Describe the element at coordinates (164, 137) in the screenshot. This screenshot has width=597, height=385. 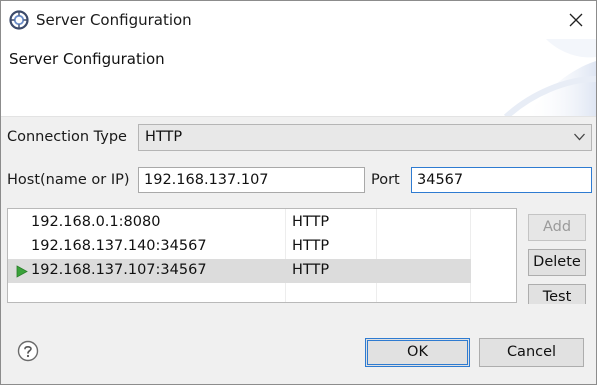
I see `connection-type-value: HTTP` at that location.